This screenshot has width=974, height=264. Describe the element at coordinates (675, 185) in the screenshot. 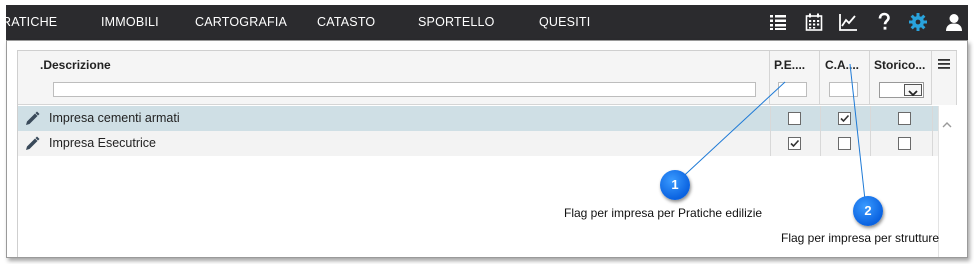

I see `callout-badge-1: 1` at that location.